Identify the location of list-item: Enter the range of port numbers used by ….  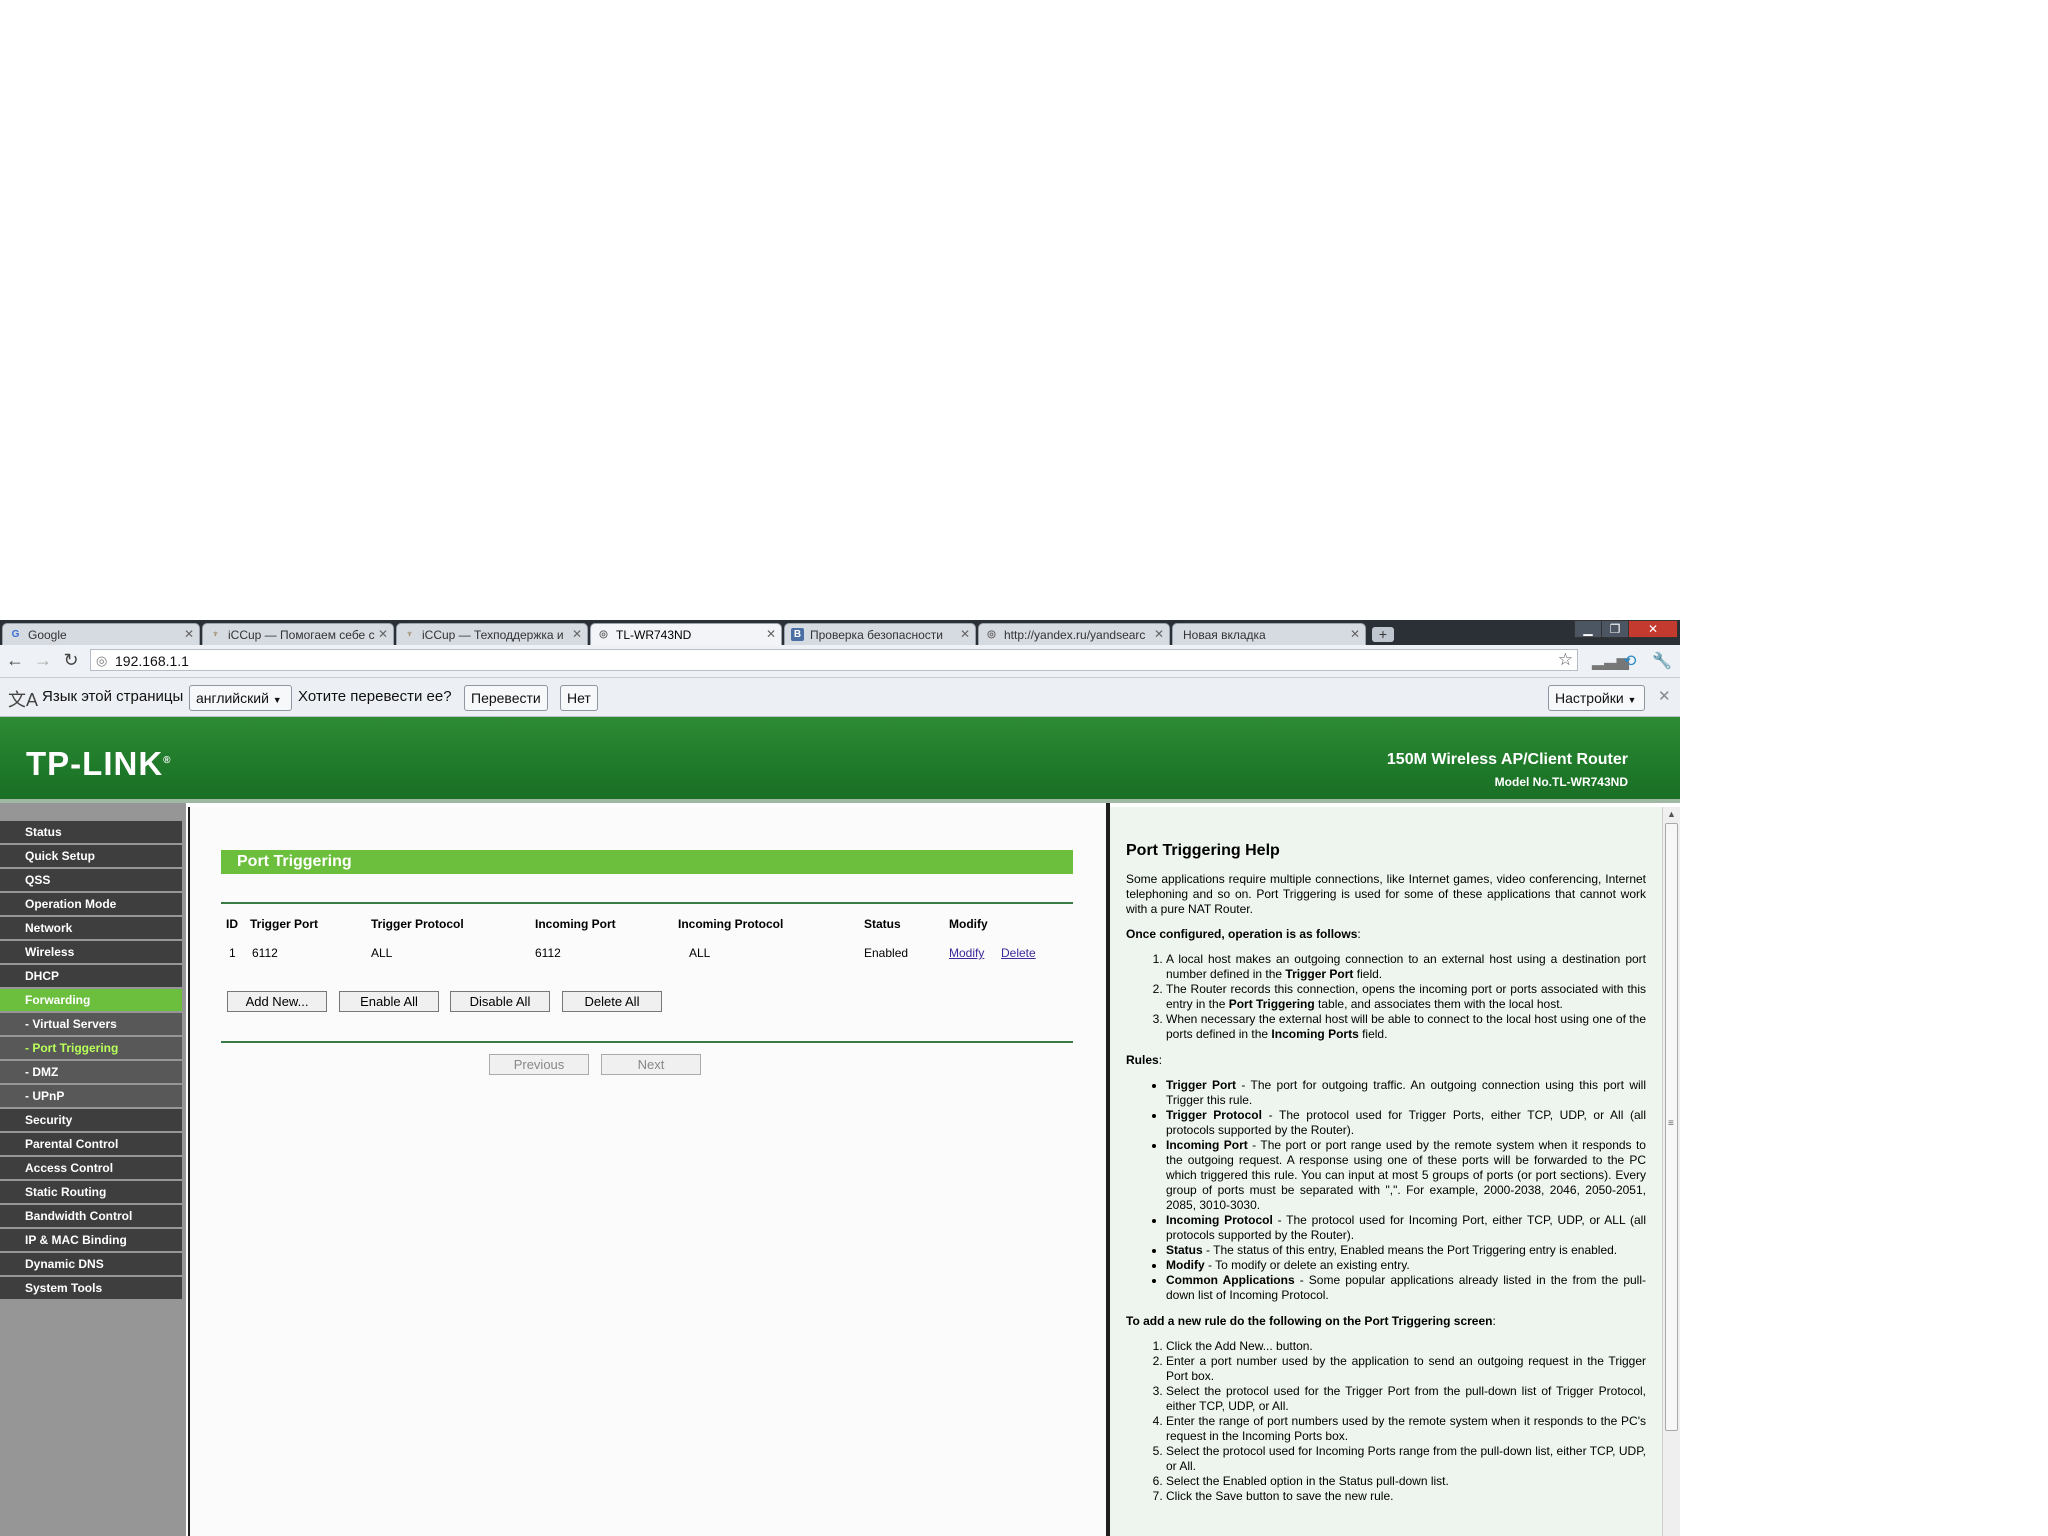
(1406, 1429).